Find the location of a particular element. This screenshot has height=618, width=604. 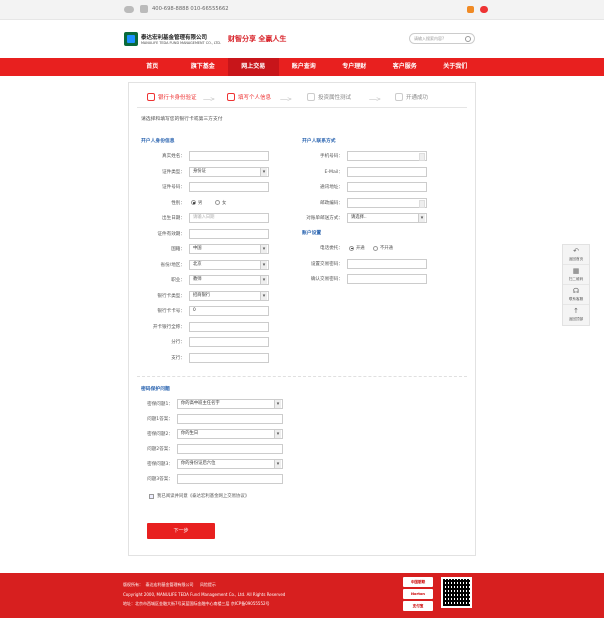

nav-item: 专户理财 is located at coordinates (354, 67).